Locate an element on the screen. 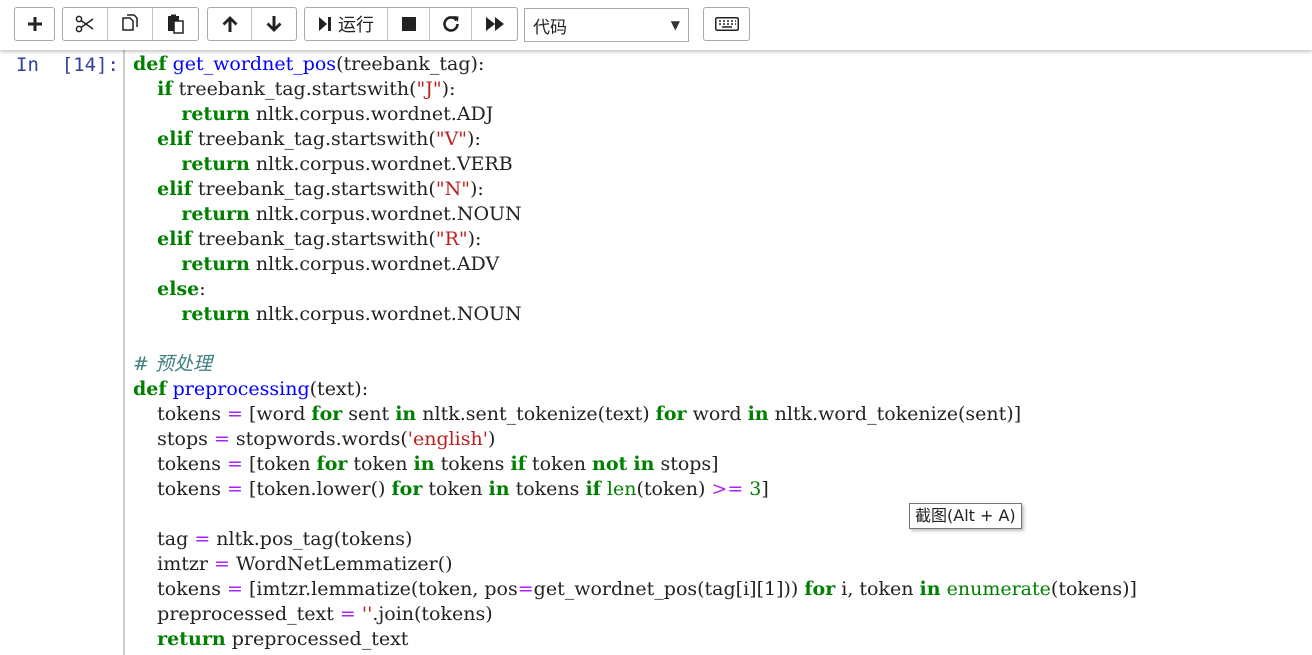 The width and height of the screenshot is (1312, 655). code-token: nltk.word_tokenize(sent)] is located at coordinates (895, 414).